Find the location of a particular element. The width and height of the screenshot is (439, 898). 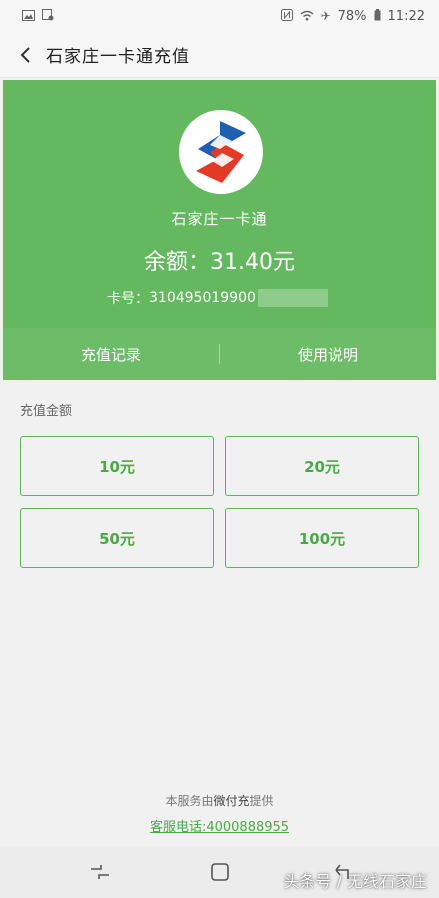

status-left is located at coordinates (38, 16).